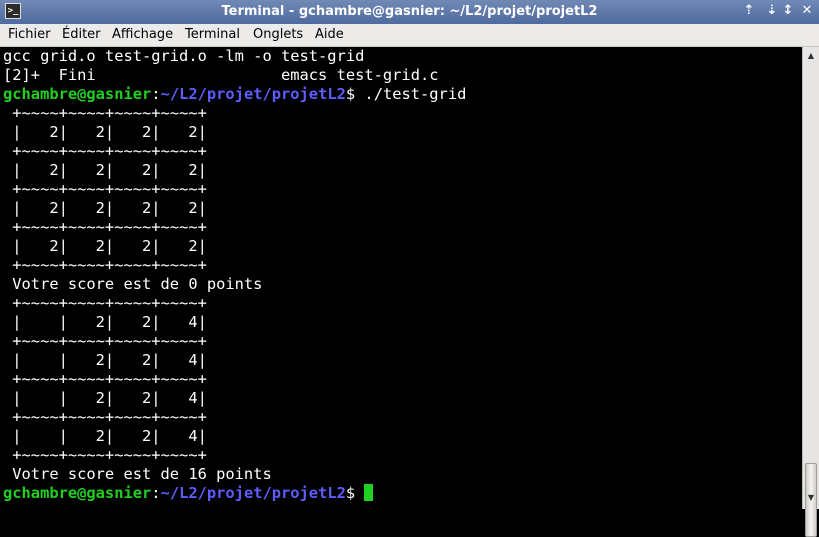 This screenshot has width=819, height=537. I want to click on score-line: Votre score est de 0 points, so click(133, 284).